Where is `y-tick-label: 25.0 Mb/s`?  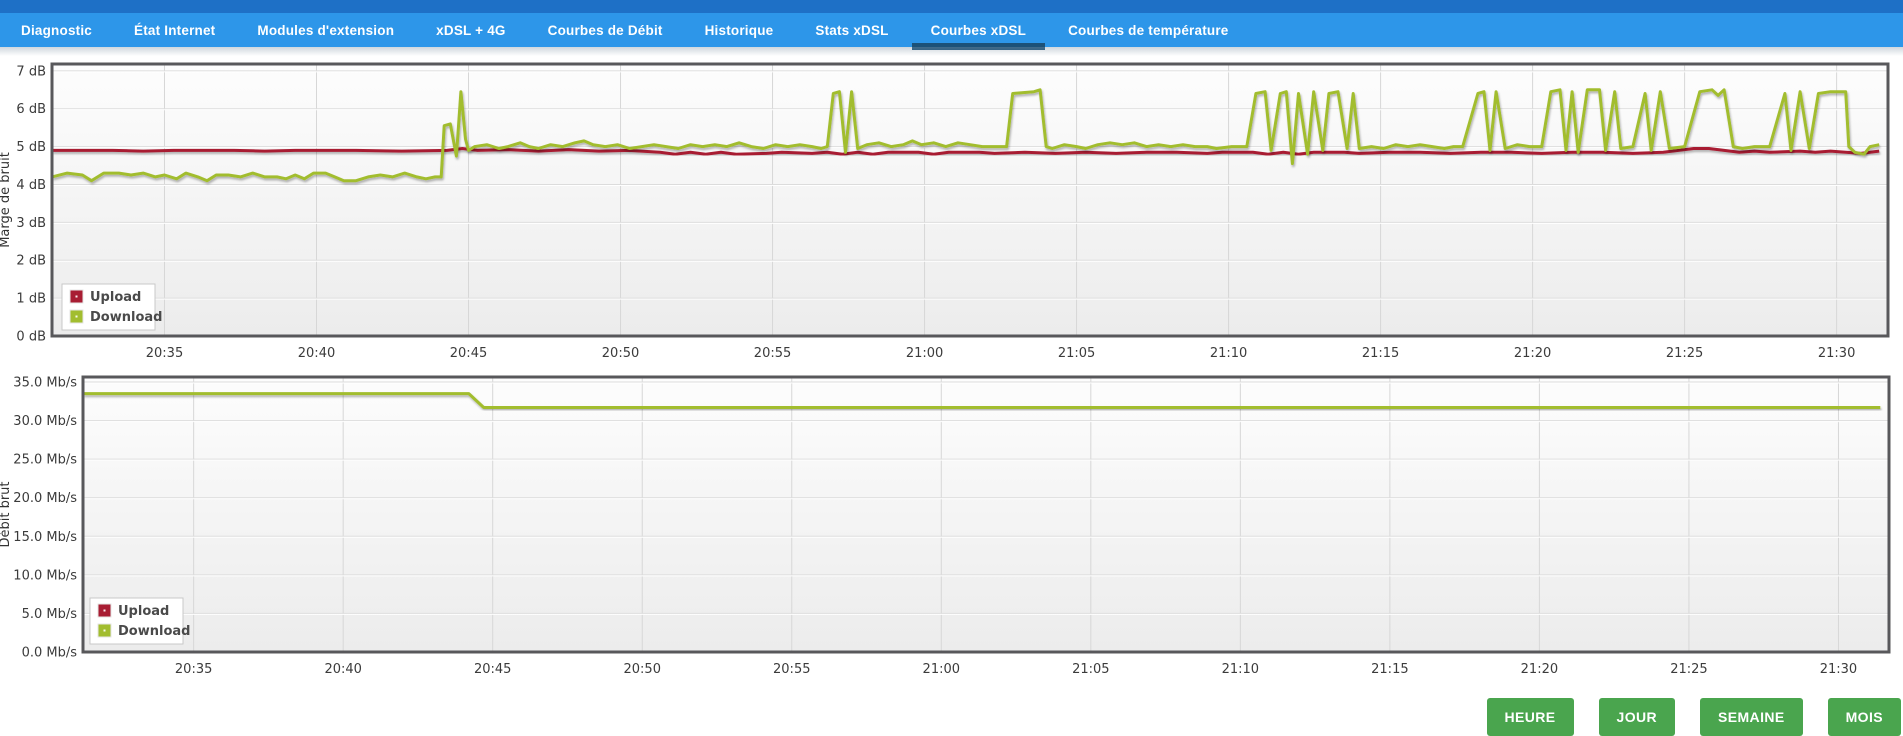 y-tick-label: 25.0 Mb/s is located at coordinates (45, 460).